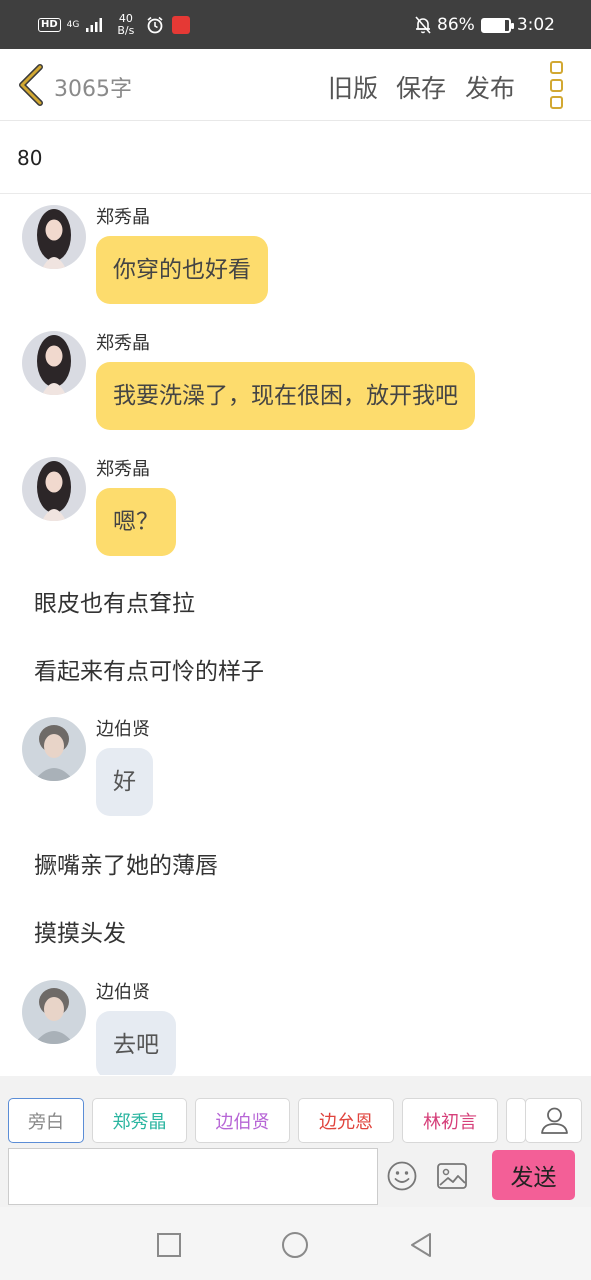 The width and height of the screenshot is (591, 1280). I want to click on battery-icon, so click(497, 25).